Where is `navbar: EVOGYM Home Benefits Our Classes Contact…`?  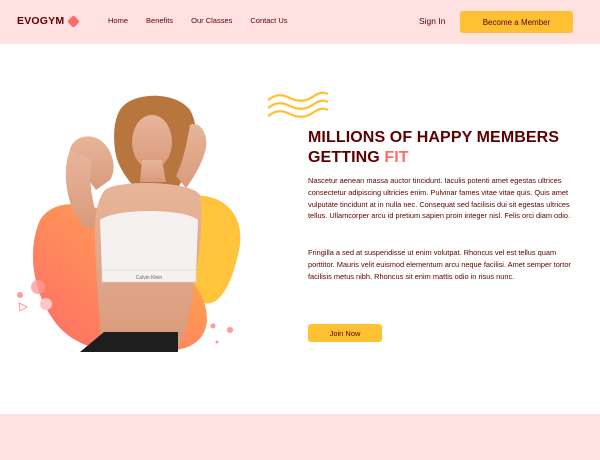 navbar: EVOGYM Home Benefits Our Classes Contact… is located at coordinates (300, 22).